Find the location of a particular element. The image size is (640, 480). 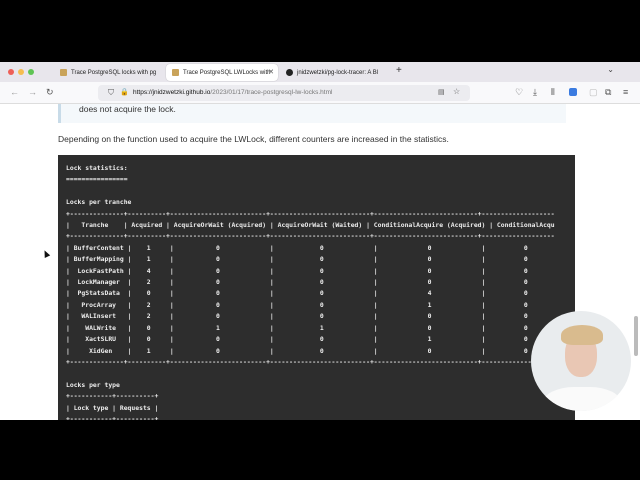

tab-2: Trace PostgreSQL LWLocks with ✕ is located at coordinates (222, 72).